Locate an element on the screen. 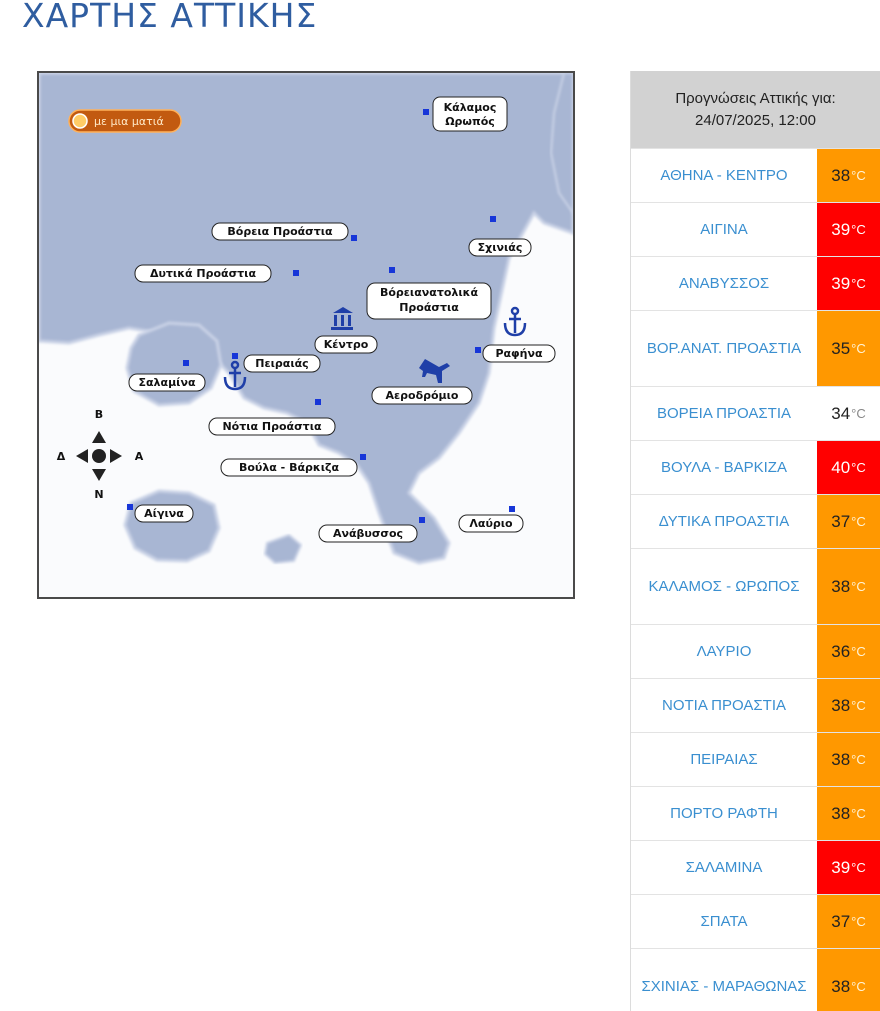  forecast-location-link: ΝΟΤΙΑ ΠΡΟΑΣΤΙΑ is located at coordinates (724, 705).